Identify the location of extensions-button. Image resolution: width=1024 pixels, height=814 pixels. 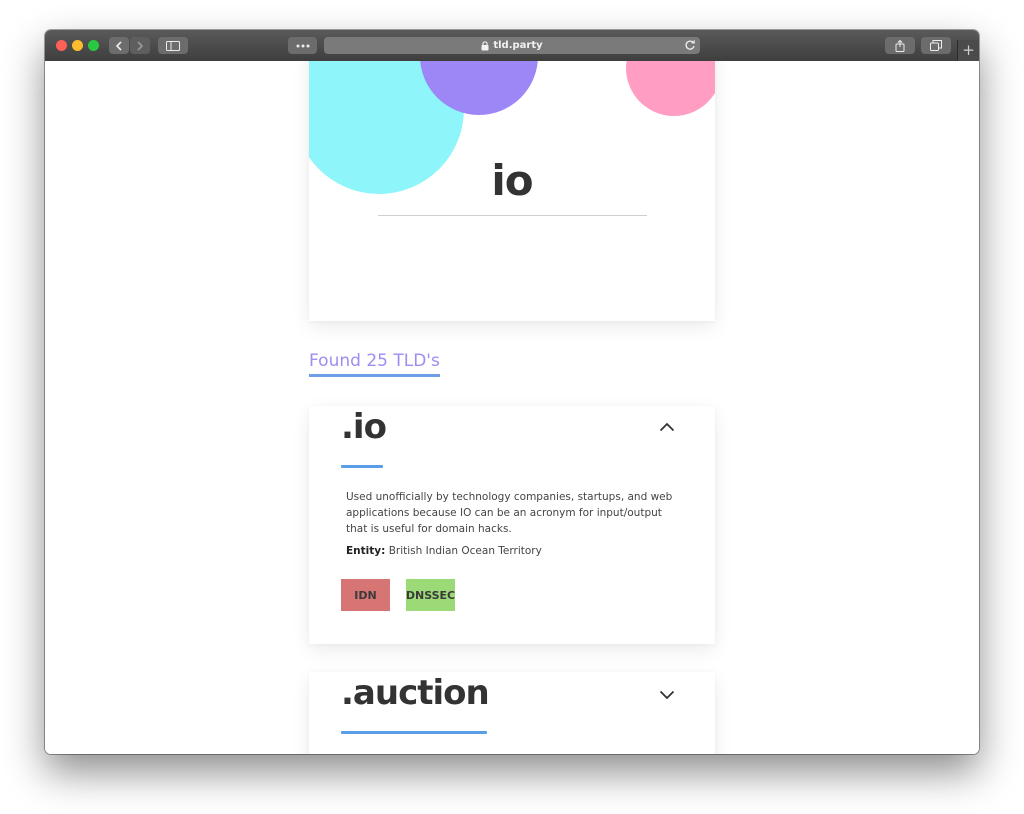
(302, 45).